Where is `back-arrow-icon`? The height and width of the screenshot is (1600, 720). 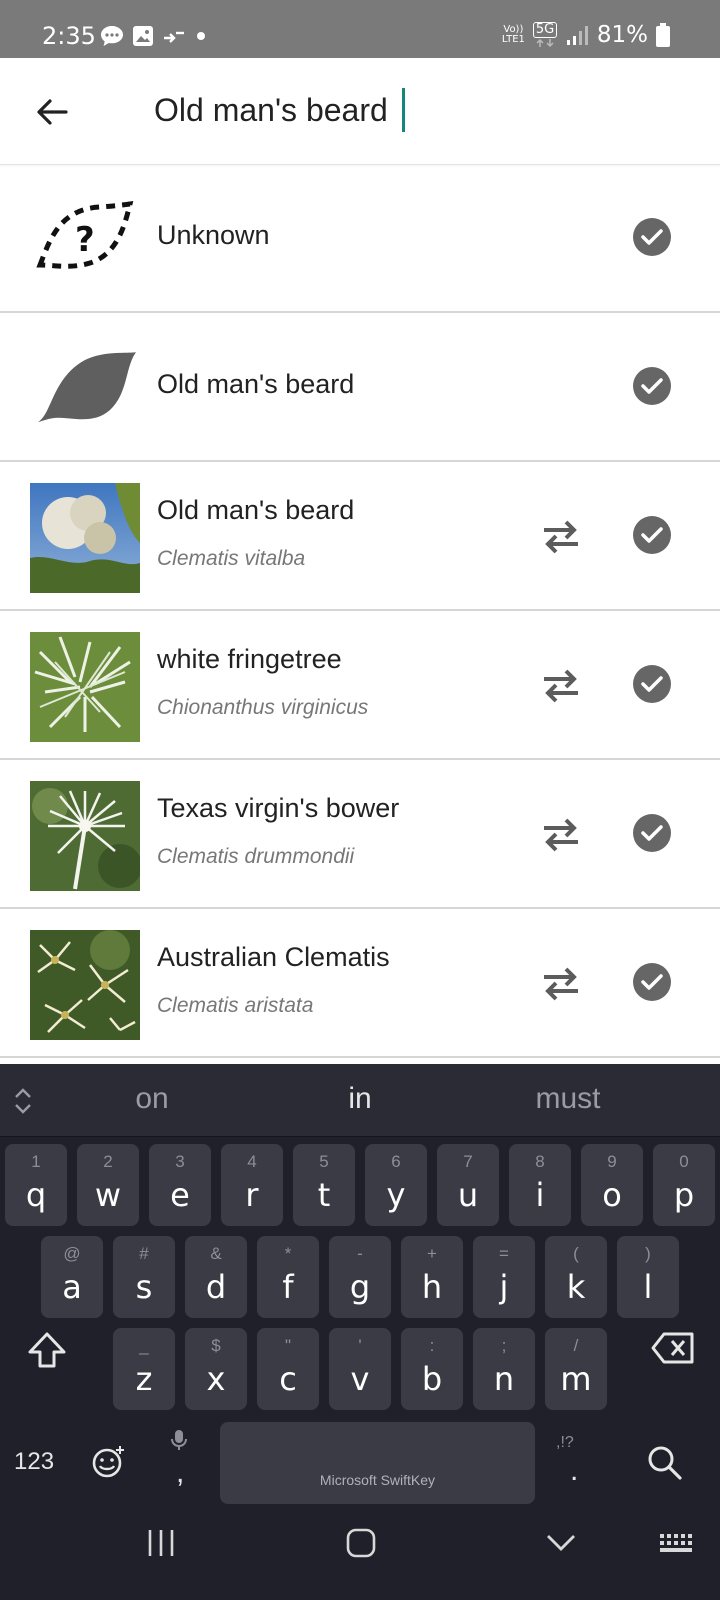
back-arrow-icon is located at coordinates (52, 112).